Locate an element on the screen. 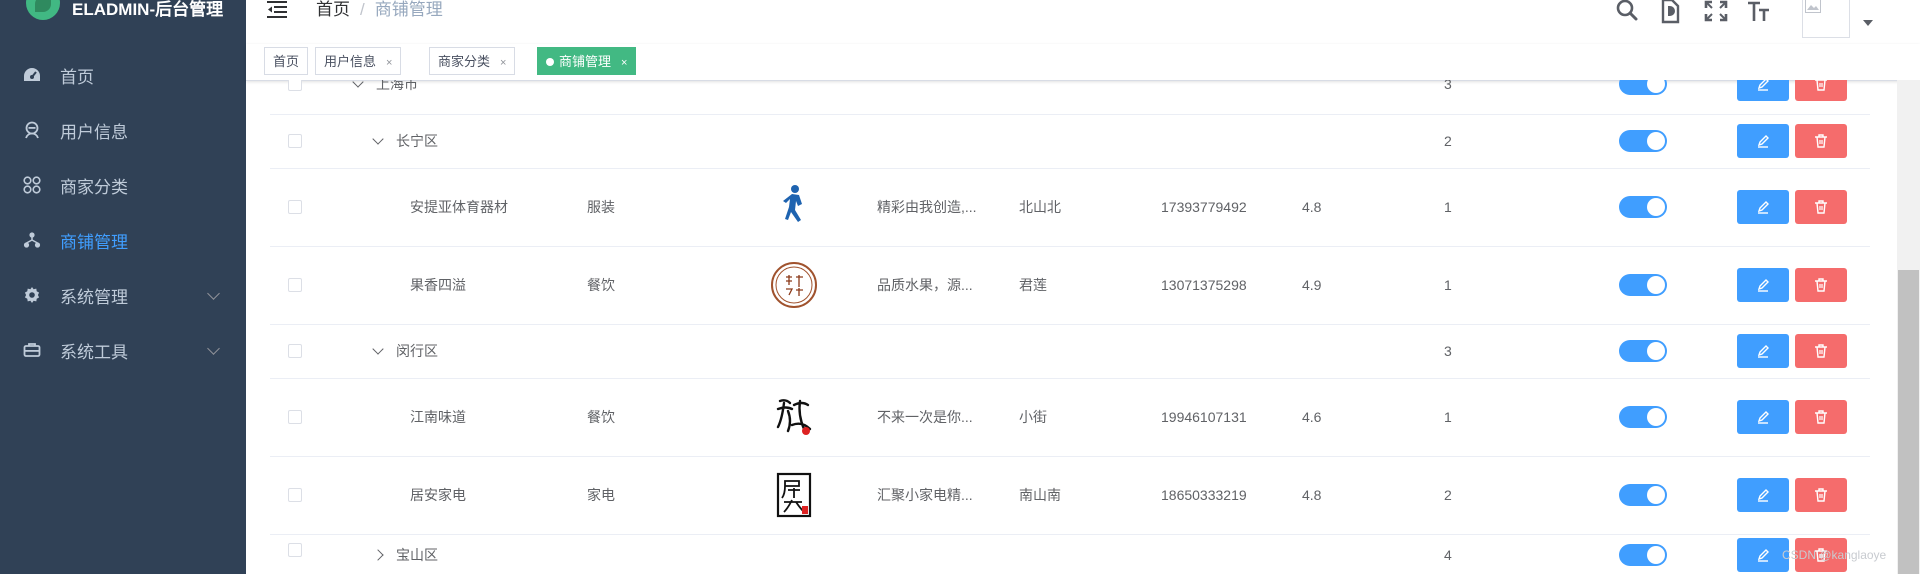 This screenshot has height=574, width=1920. font-size-icon is located at coordinates (1759, 12).